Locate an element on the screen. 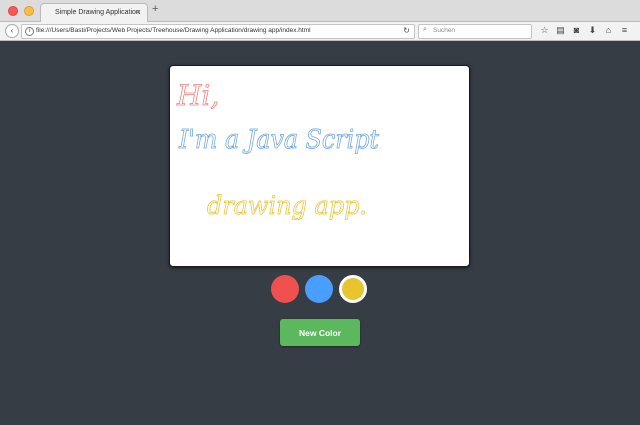 The width and height of the screenshot is (640, 425). tab-simple-drawing-app: Simple Drawing Application × is located at coordinates (94, 12).